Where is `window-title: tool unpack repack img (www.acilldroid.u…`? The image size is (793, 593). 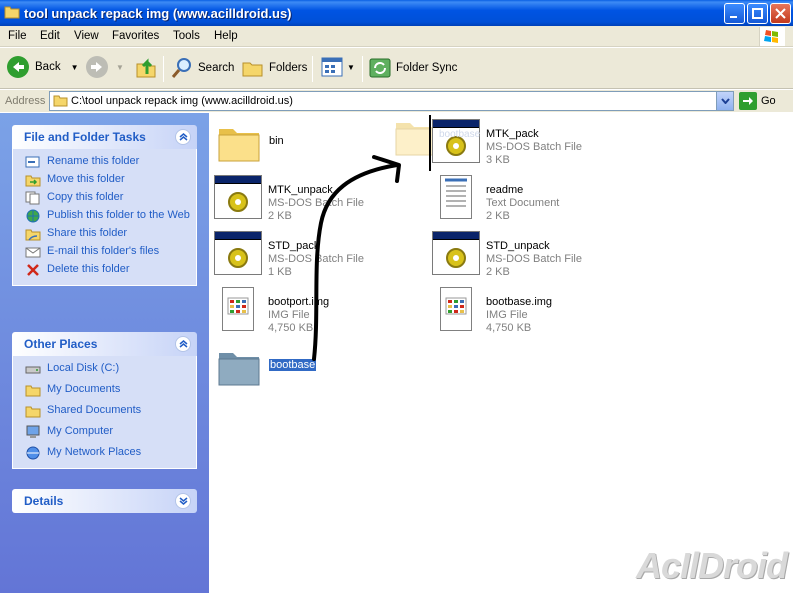 window-title: tool unpack repack img (www.acilldroid.u… is located at coordinates (158, 13).